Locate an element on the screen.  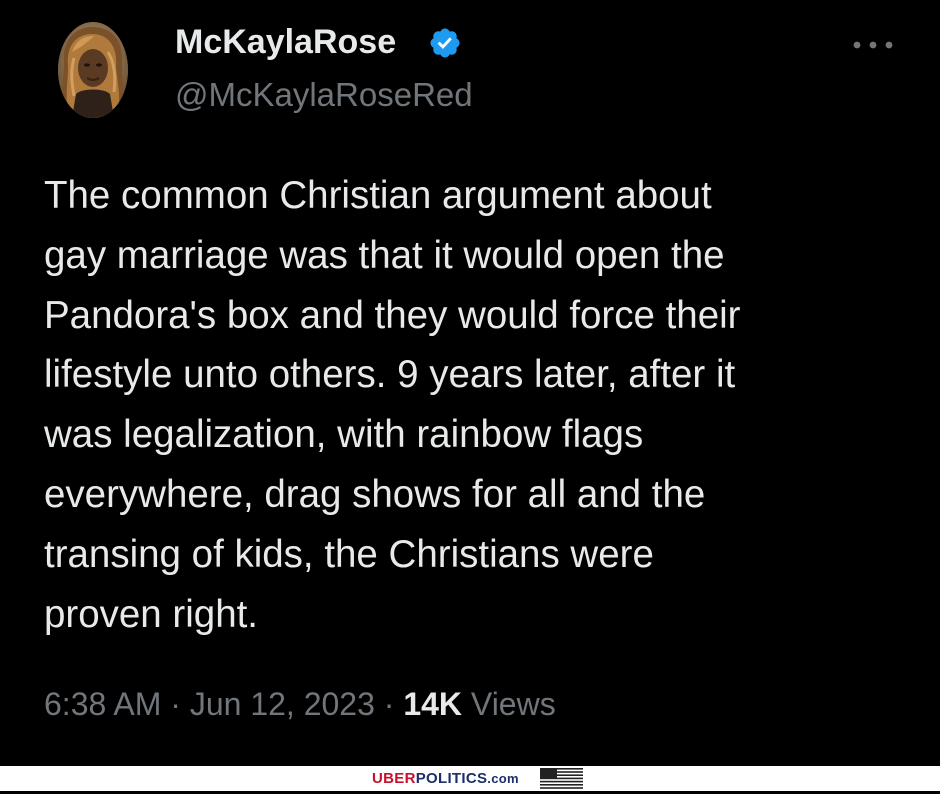
brand-part-com: .com is located at coordinates (503, 778).